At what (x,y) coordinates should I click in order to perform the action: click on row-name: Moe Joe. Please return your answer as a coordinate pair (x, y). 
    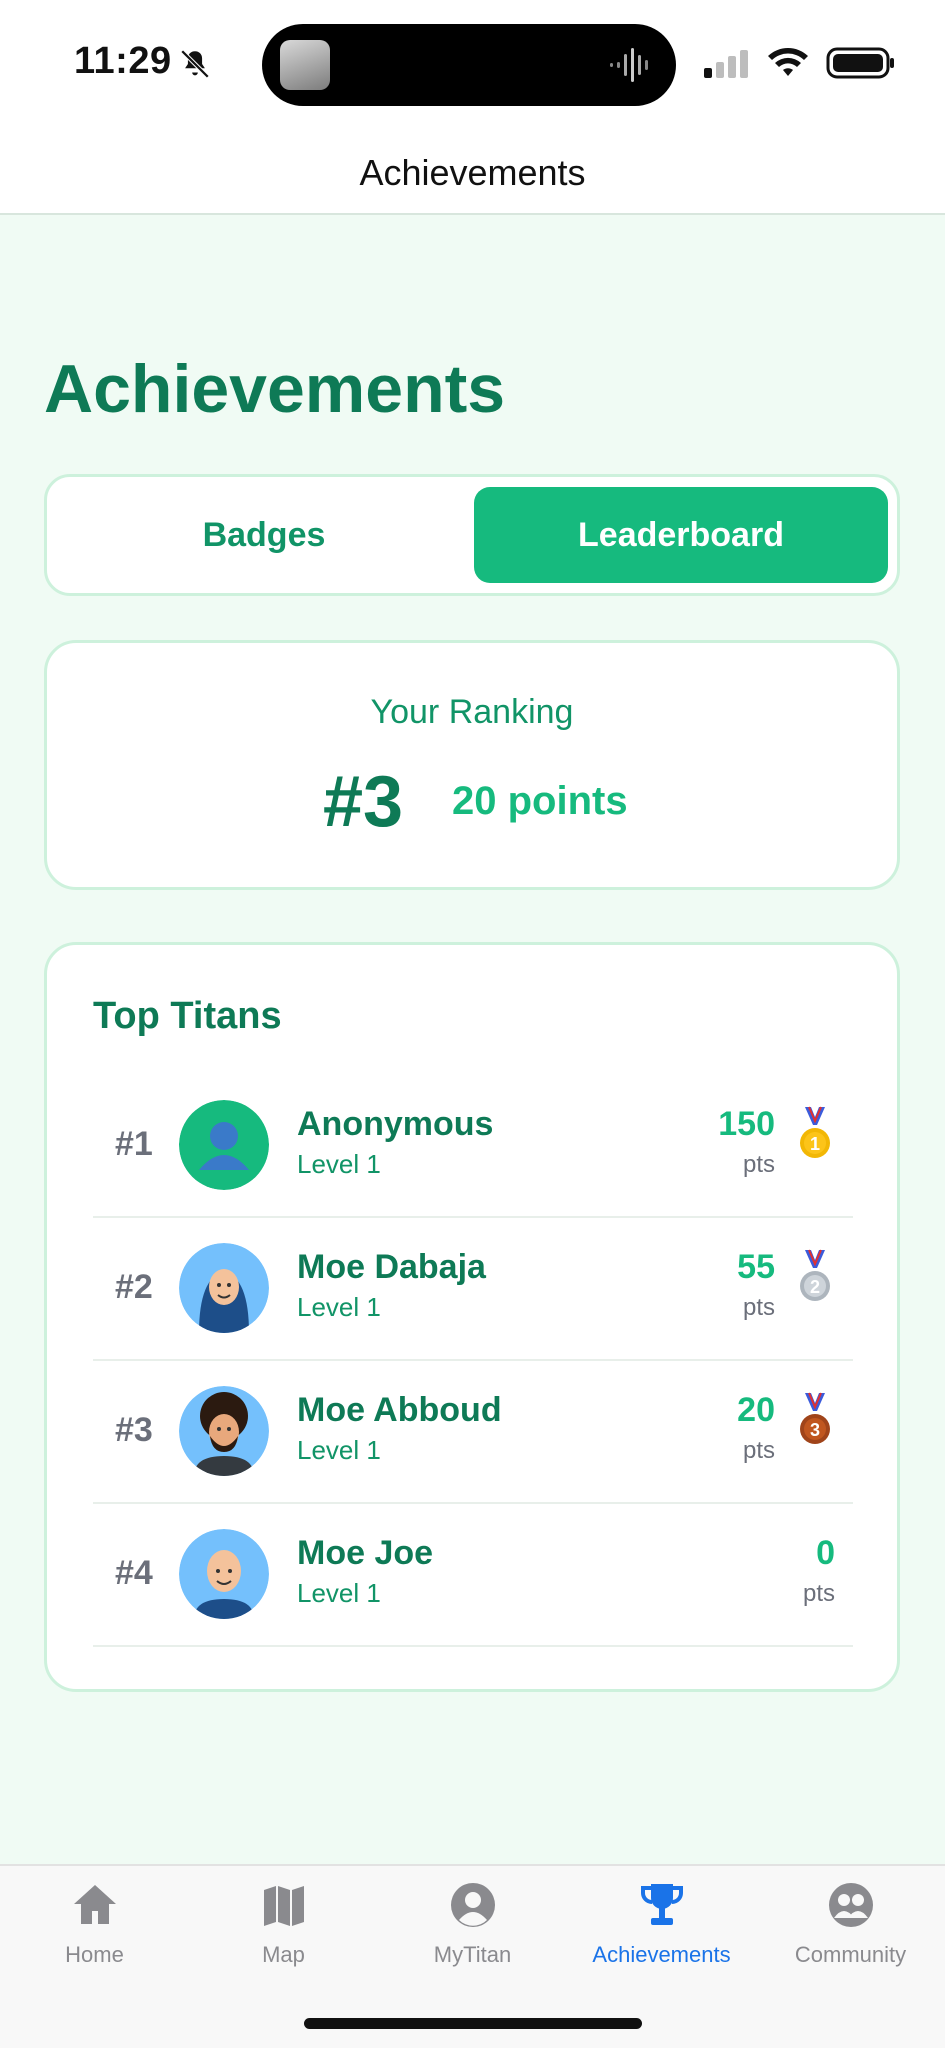
    Looking at the image, I should click on (365, 1553).